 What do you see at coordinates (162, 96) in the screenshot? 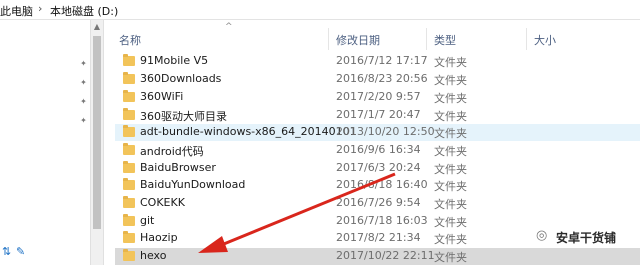
I see `file-name: 360WiFi` at bounding box center [162, 96].